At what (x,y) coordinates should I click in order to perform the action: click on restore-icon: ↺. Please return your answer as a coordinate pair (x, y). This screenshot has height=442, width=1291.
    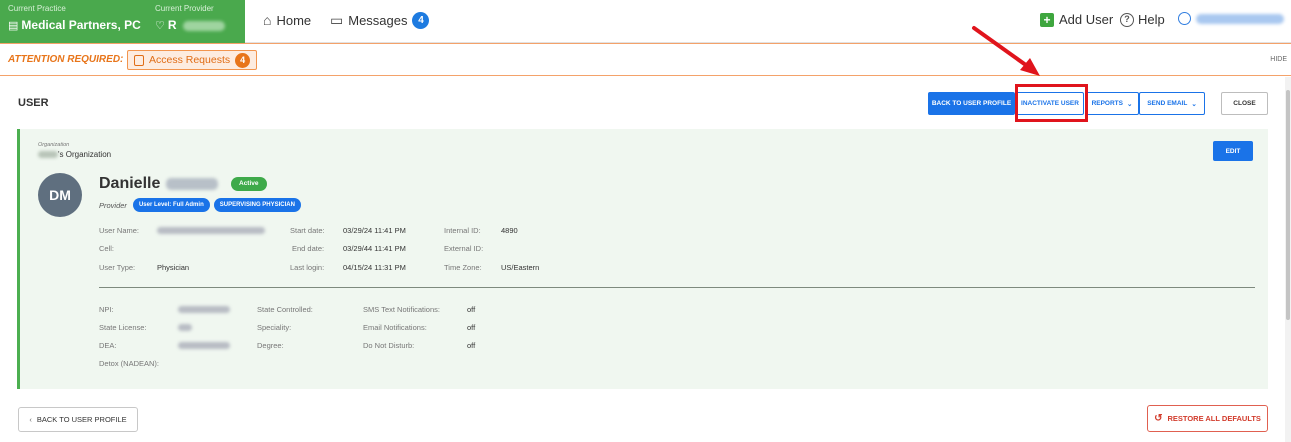
    Looking at the image, I should click on (1158, 418).